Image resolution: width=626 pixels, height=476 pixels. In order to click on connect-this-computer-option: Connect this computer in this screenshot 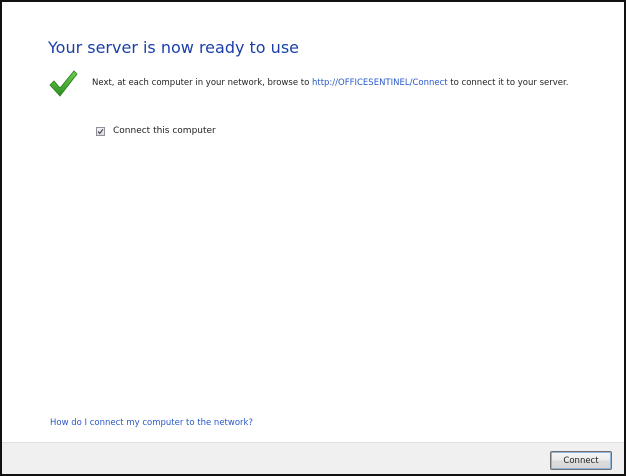, I will do `click(156, 131)`.